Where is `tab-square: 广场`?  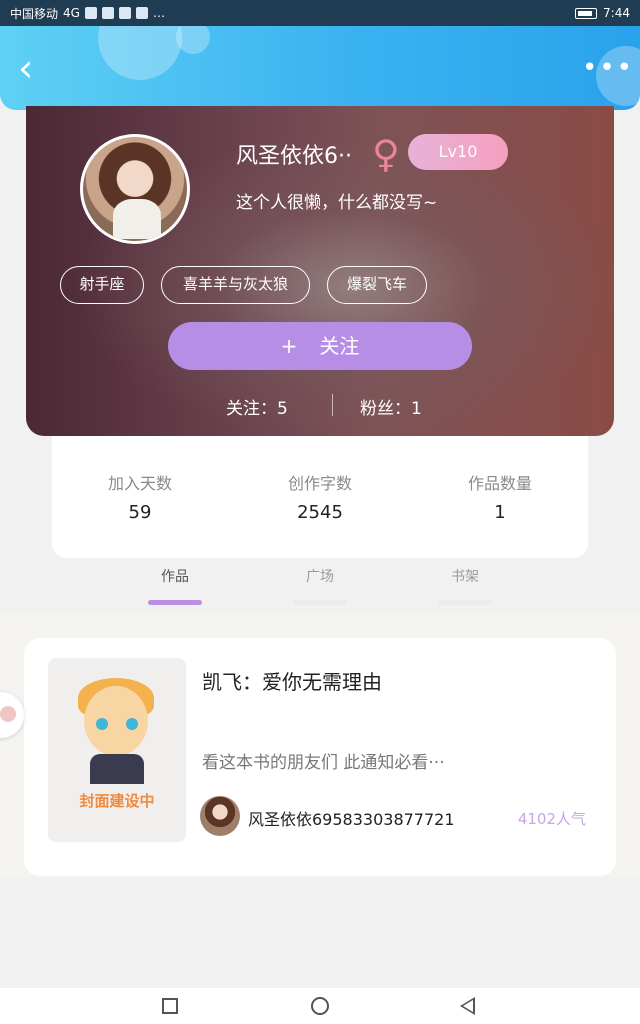
tab-square: 广场 is located at coordinates (320, 585).